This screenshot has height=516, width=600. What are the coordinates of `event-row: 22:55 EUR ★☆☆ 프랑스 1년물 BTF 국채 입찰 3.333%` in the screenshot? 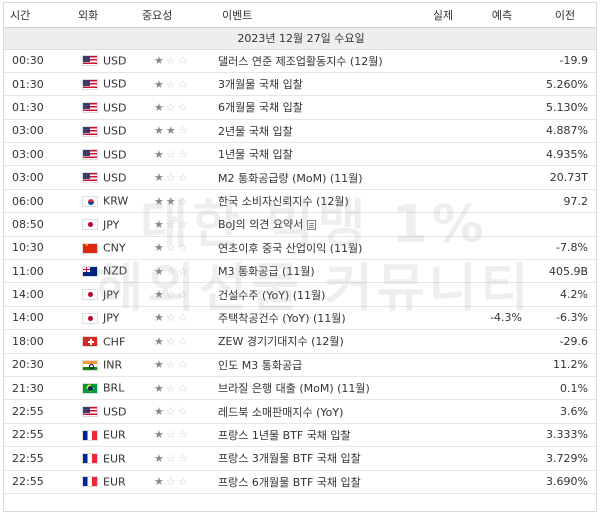 It's located at (300, 435).